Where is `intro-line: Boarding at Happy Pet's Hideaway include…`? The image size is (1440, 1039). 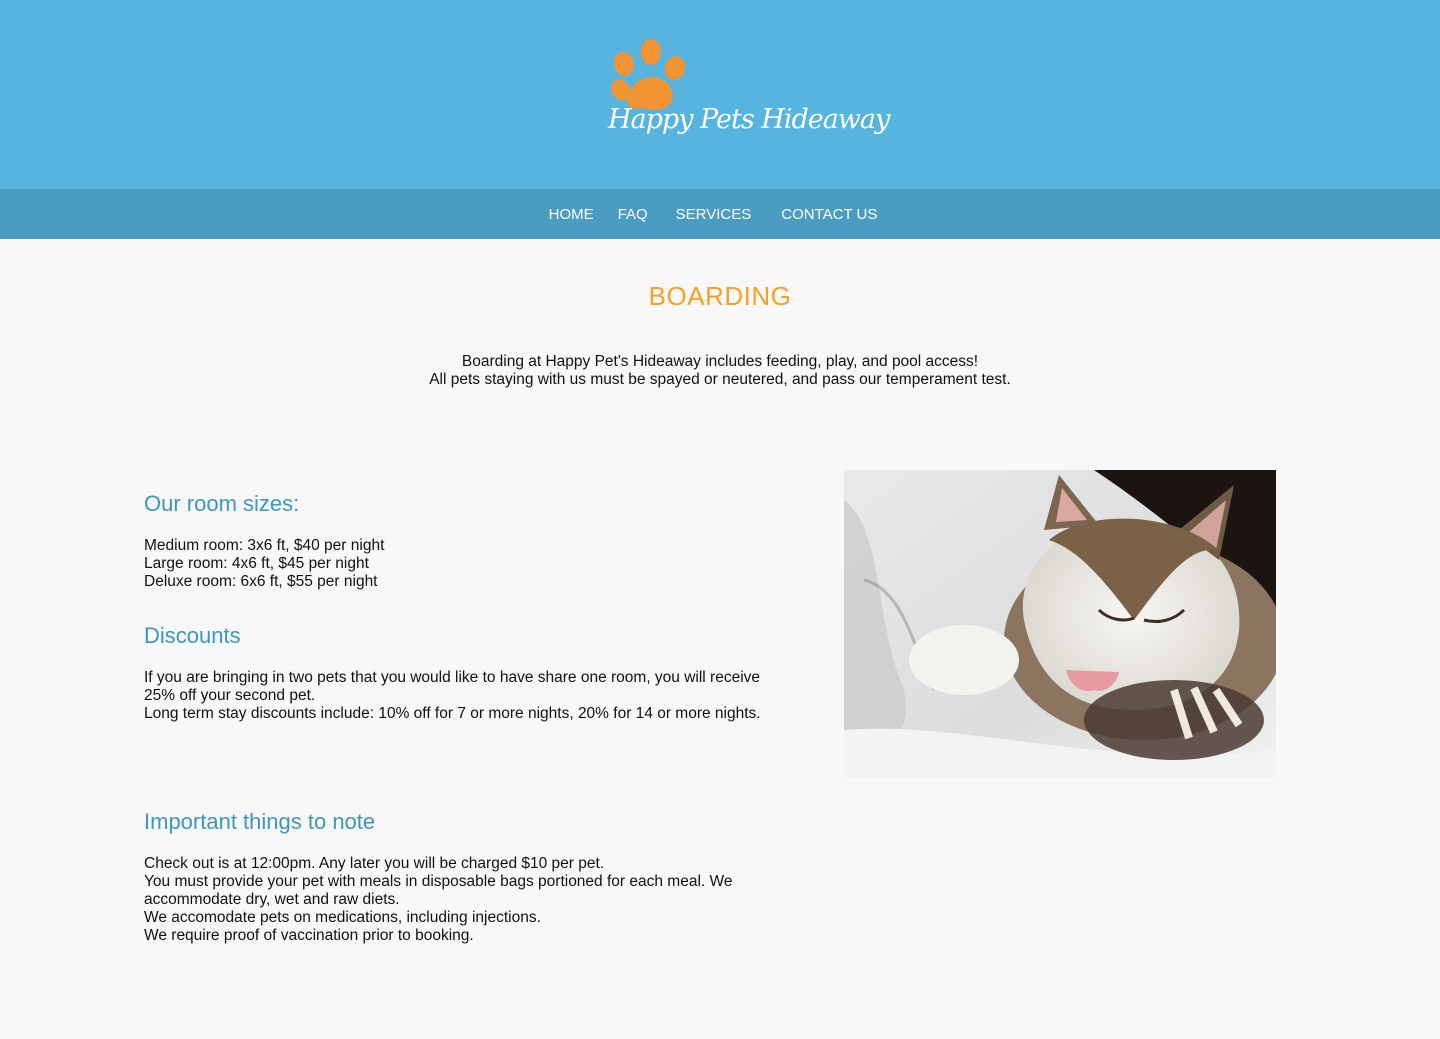 intro-line: Boarding at Happy Pet's Hideaway include… is located at coordinates (720, 361).